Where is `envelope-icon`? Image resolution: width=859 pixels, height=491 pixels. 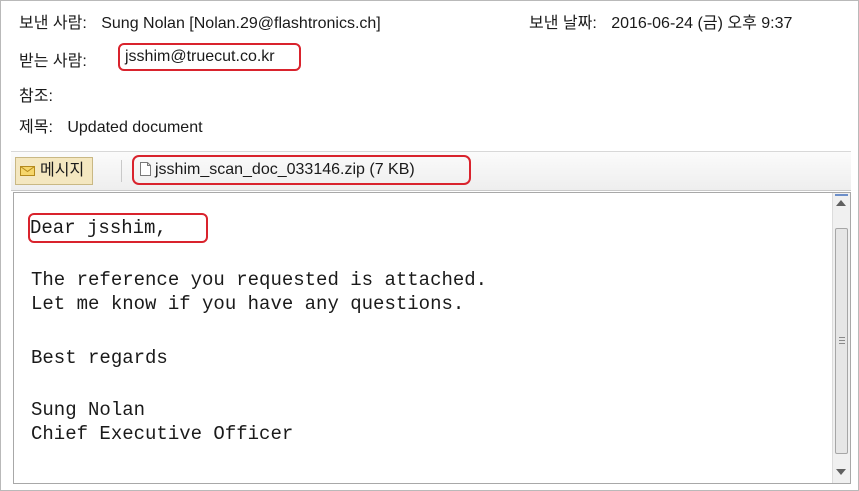
envelope-icon is located at coordinates (27, 170).